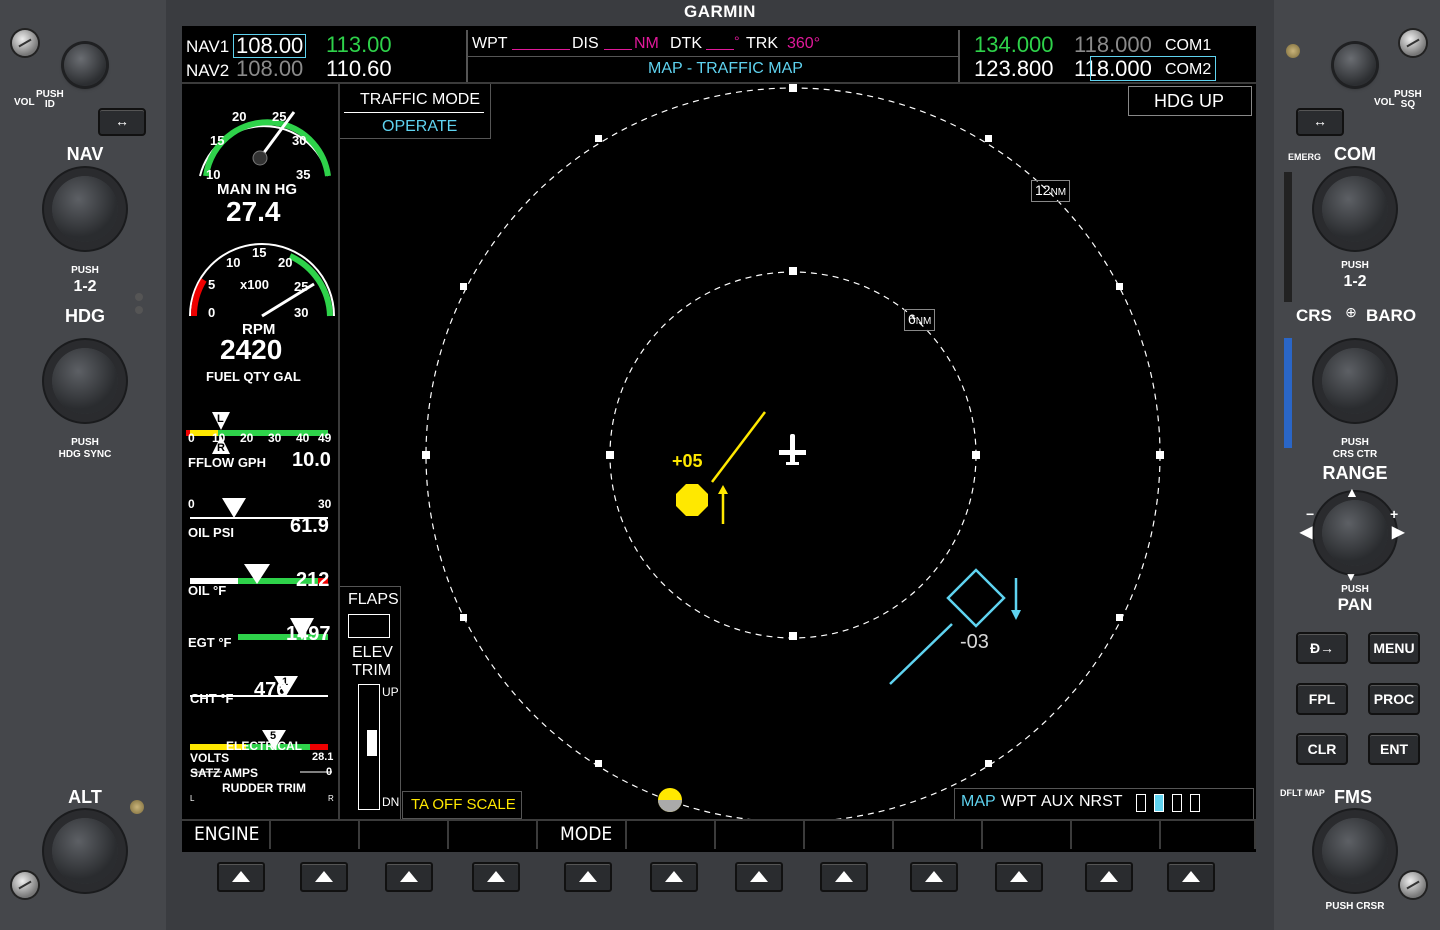 The width and height of the screenshot is (1440, 930). What do you see at coordinates (1322, 648) in the screenshot?
I see `direct-to-button: Ð→` at bounding box center [1322, 648].